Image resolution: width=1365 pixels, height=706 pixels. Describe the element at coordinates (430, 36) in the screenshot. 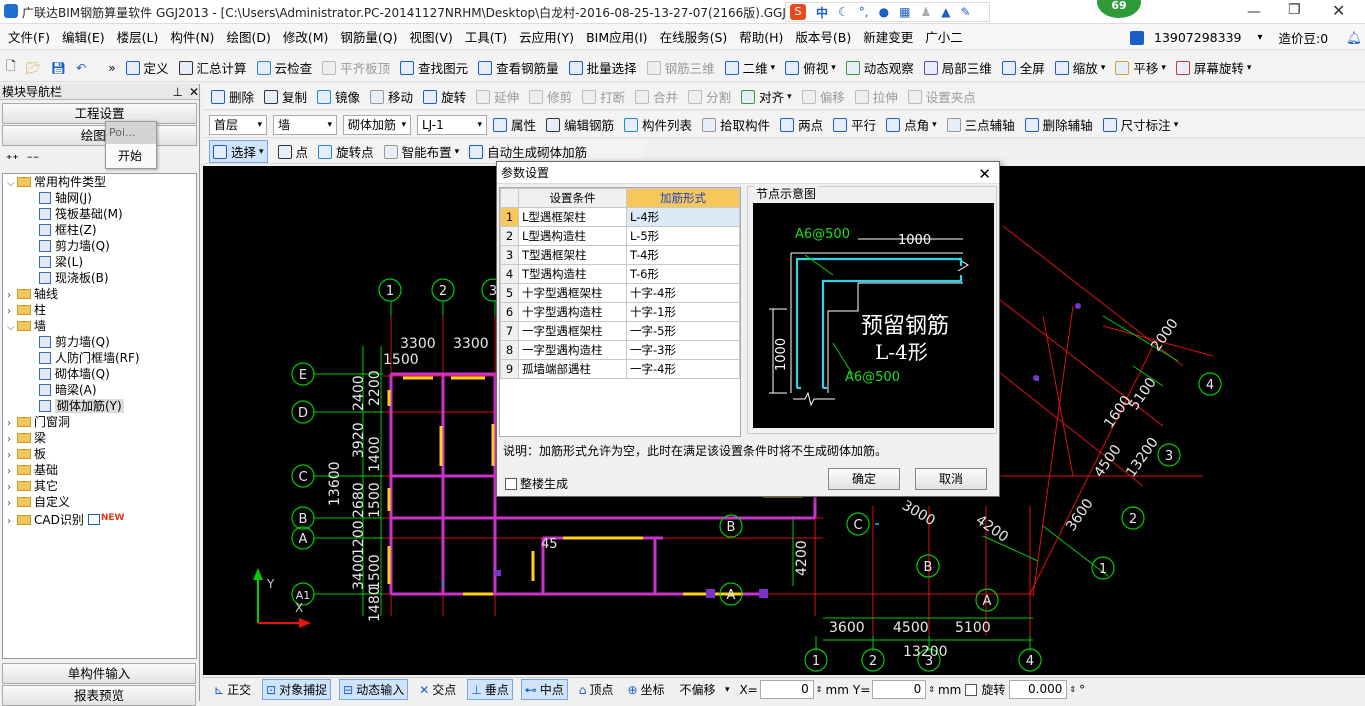

I see `menu-item-7: 视图(V)` at that location.